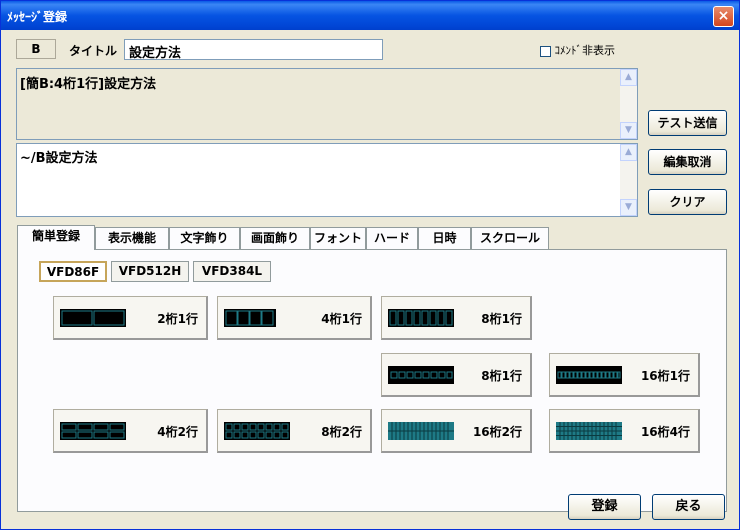 This screenshot has width=740, height=530. I want to click on subtab-label: VFD384L, so click(232, 271).